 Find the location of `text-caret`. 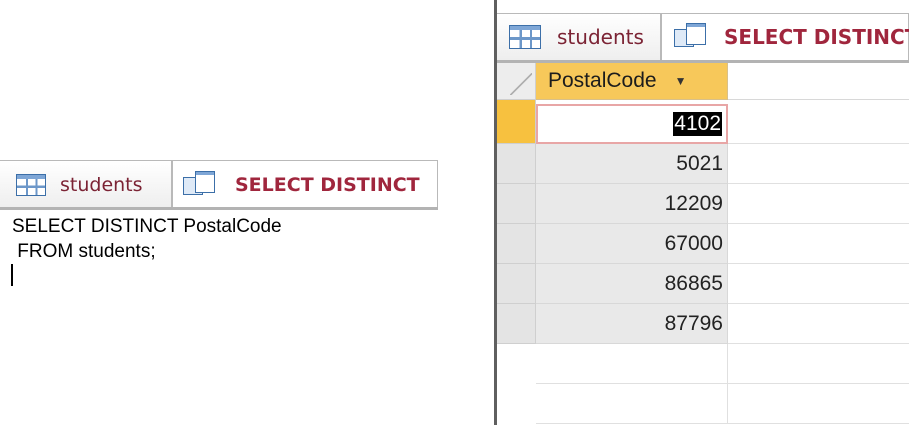

text-caret is located at coordinates (12, 275).